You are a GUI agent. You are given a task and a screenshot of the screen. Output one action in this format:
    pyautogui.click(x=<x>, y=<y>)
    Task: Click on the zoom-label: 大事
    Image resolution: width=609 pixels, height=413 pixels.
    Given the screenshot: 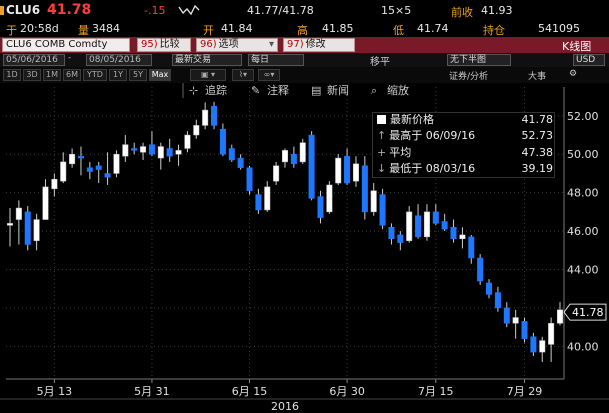 What is the action you would take?
    pyautogui.click(x=537, y=75)
    